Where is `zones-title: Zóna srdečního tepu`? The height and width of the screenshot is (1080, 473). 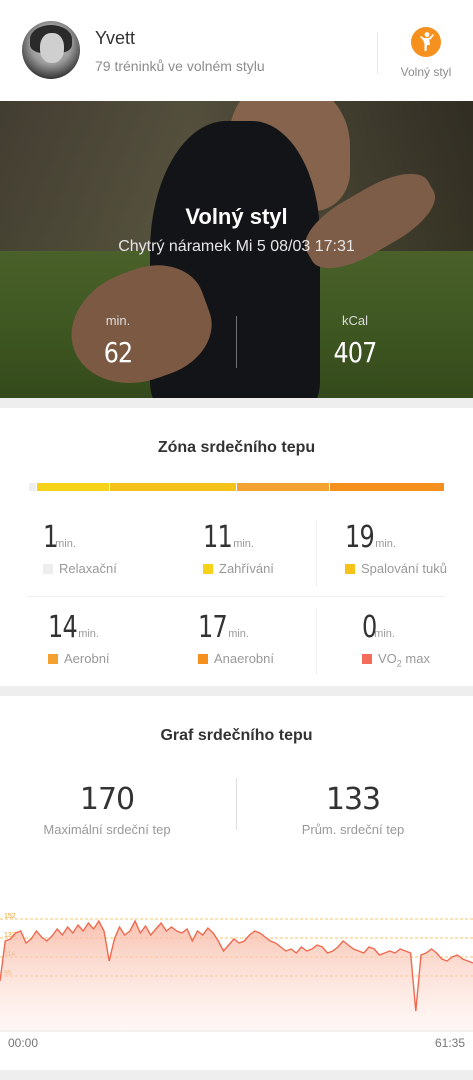 zones-title: Zóna srdečního tepu is located at coordinates (236, 447).